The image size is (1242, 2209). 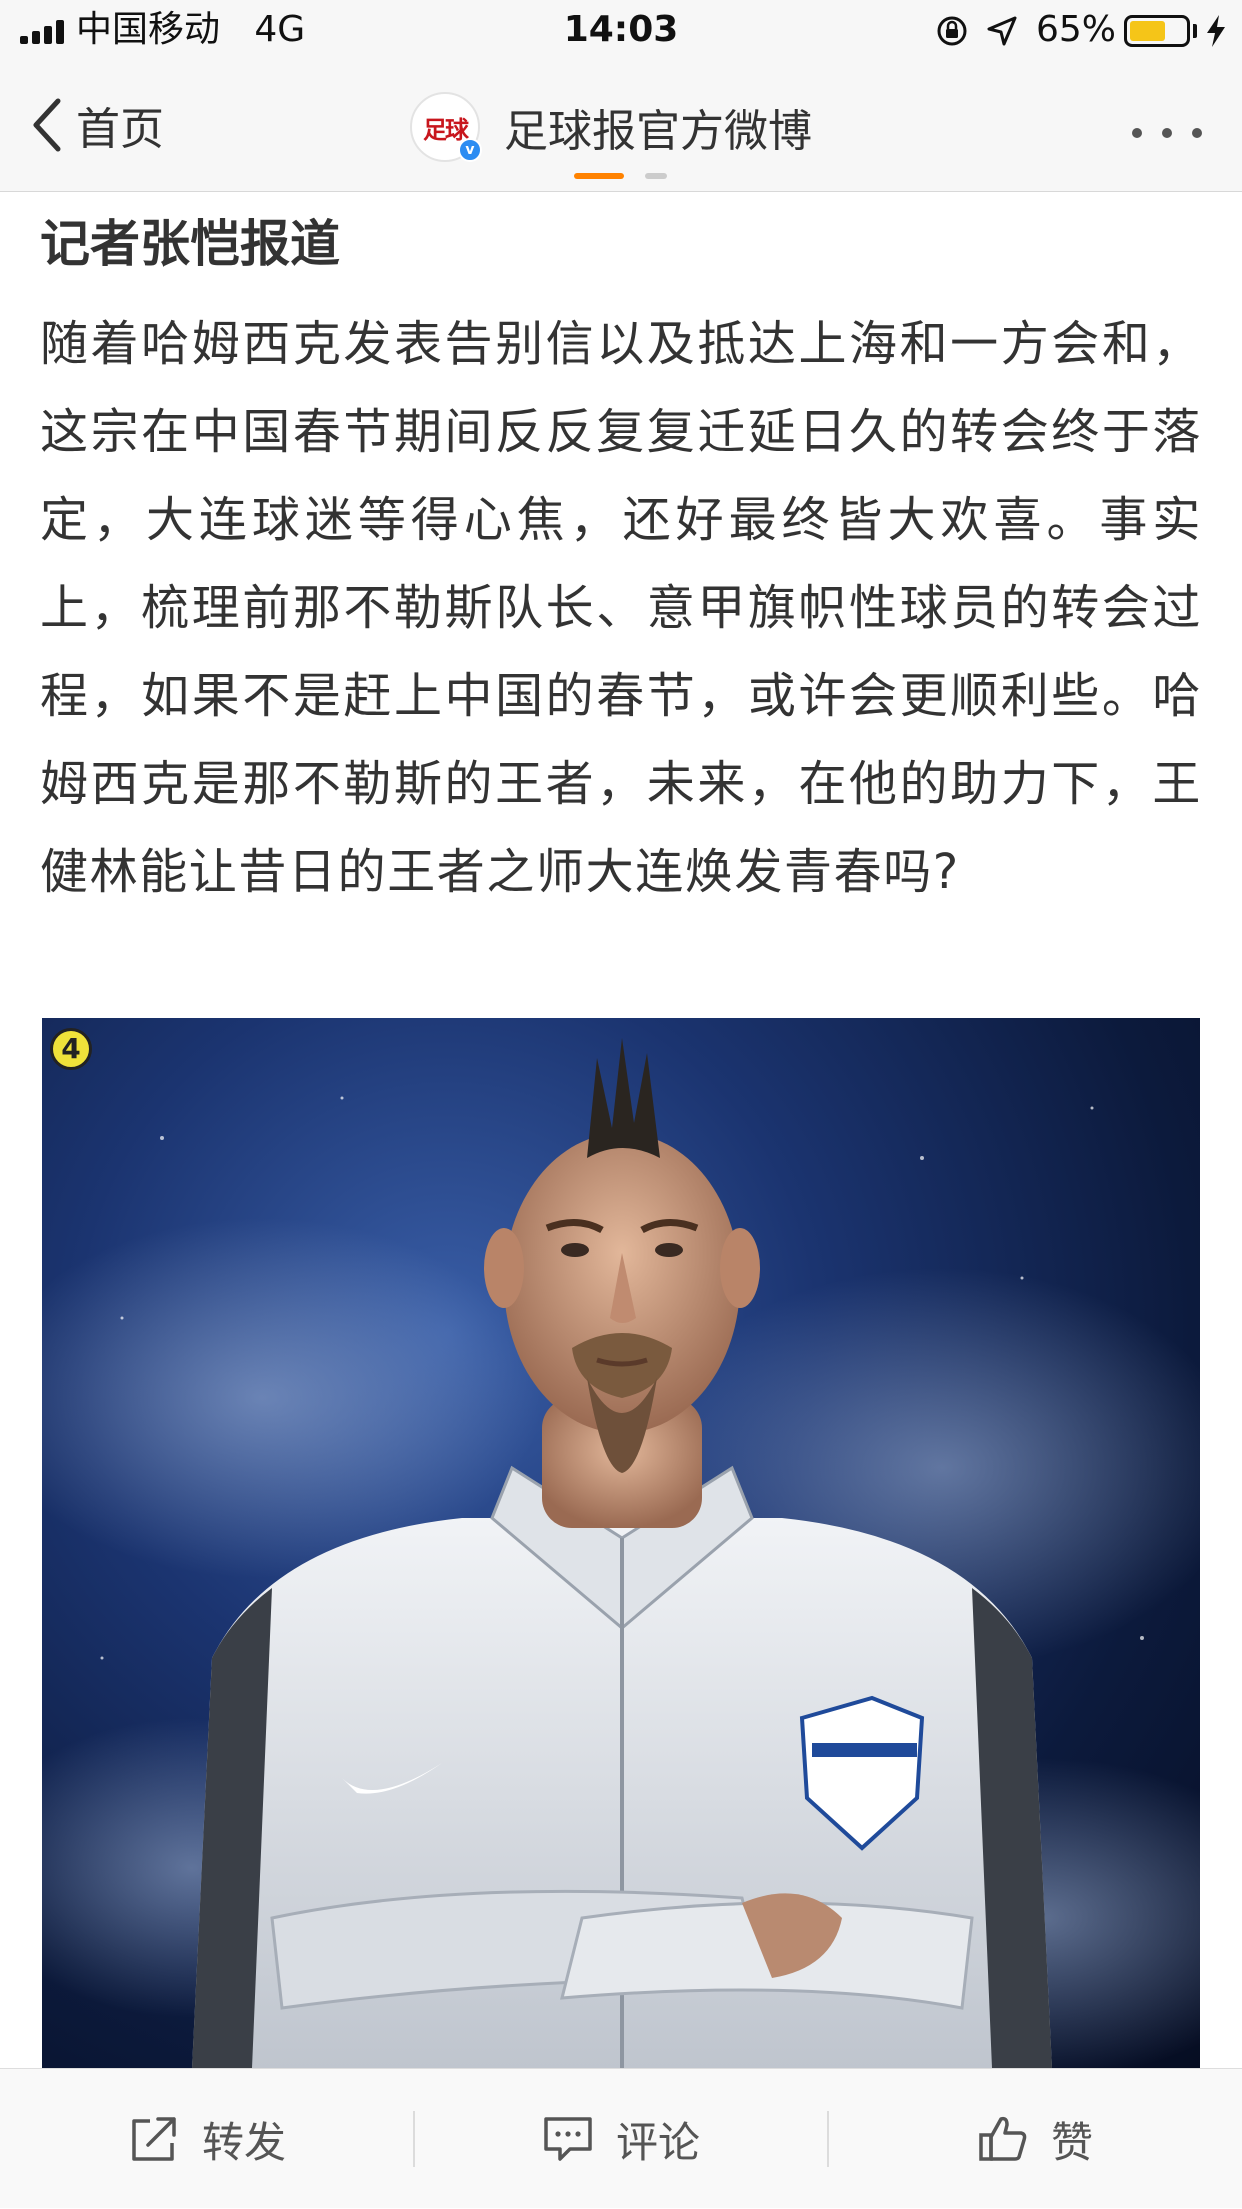 I want to click on repost-button: 转发, so click(x=207, y=2139).